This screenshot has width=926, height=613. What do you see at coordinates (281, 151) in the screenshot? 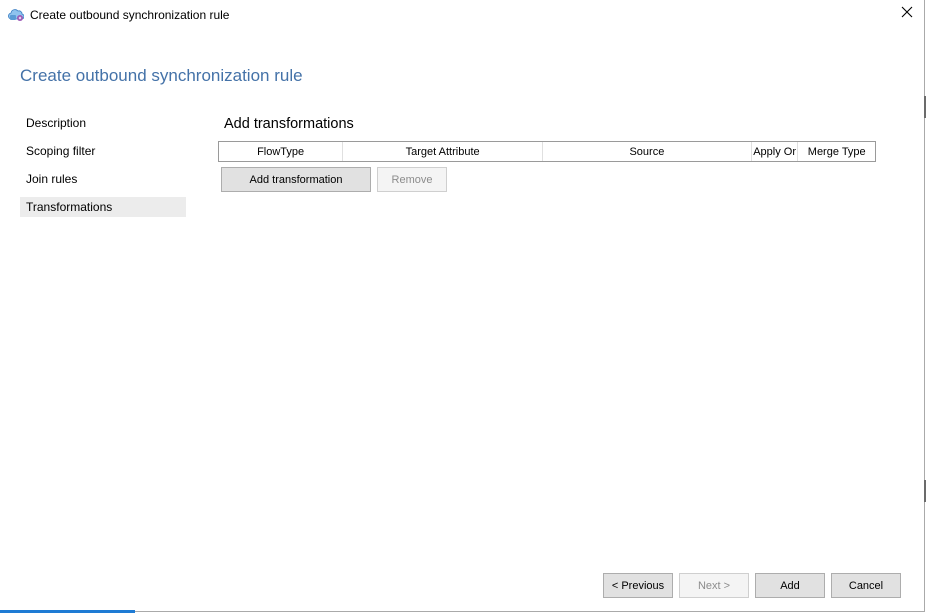
I see `column-header-flowtype: FlowType` at bounding box center [281, 151].